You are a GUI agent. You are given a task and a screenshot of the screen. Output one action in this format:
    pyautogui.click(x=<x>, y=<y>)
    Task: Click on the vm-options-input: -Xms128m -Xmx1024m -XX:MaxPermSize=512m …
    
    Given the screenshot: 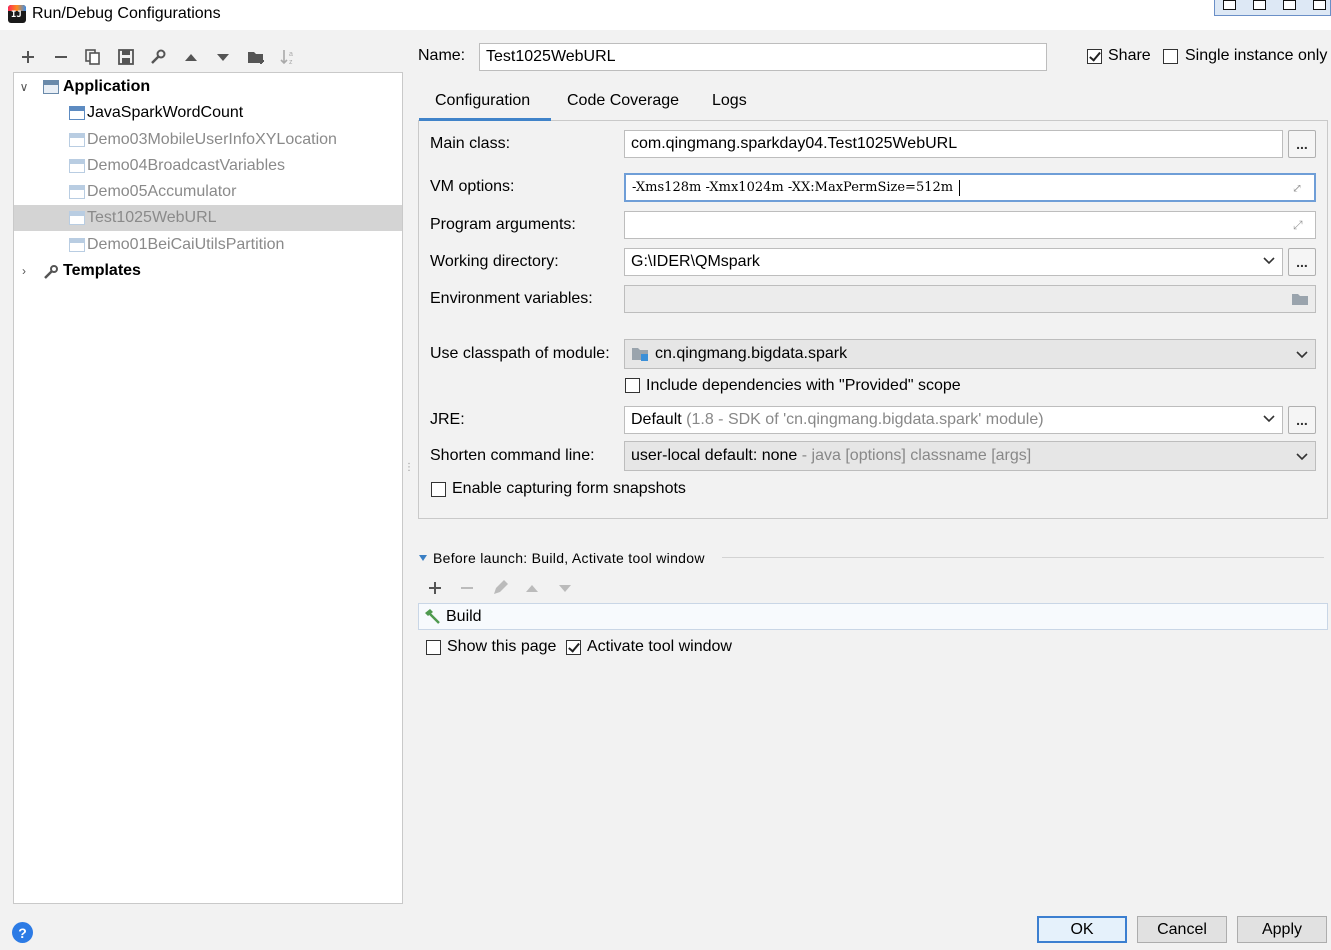 What is the action you would take?
    pyautogui.click(x=970, y=187)
    